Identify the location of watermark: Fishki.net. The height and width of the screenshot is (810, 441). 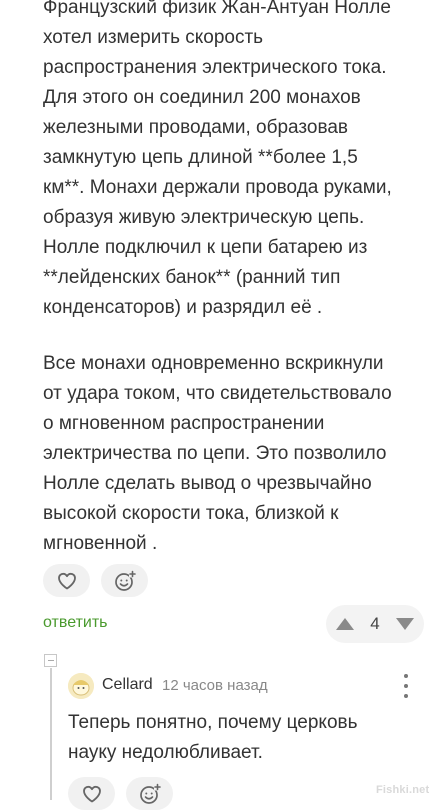
(403, 790).